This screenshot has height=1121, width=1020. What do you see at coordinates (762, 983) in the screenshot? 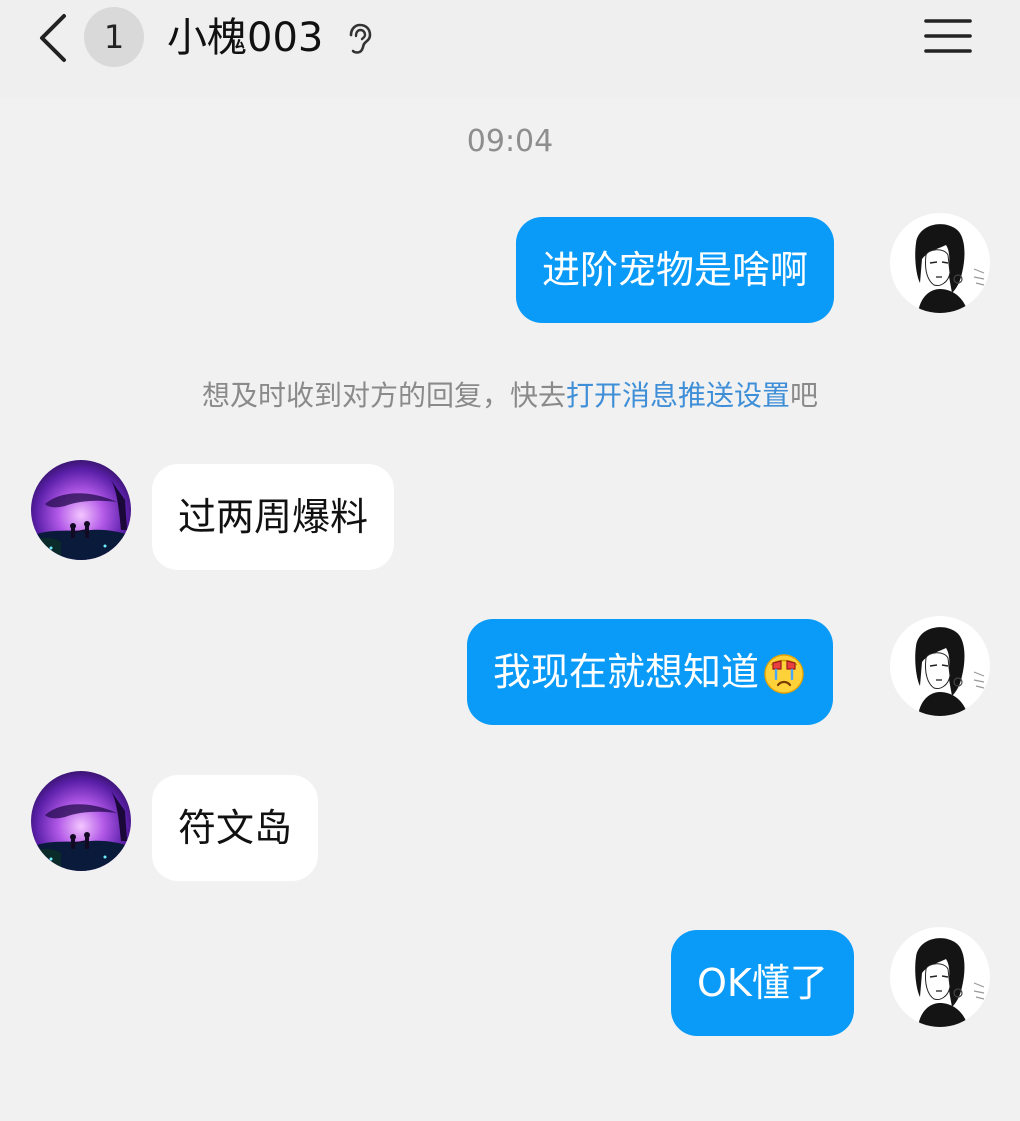
I see `message-bubble-outgoing: OK懂了` at bounding box center [762, 983].